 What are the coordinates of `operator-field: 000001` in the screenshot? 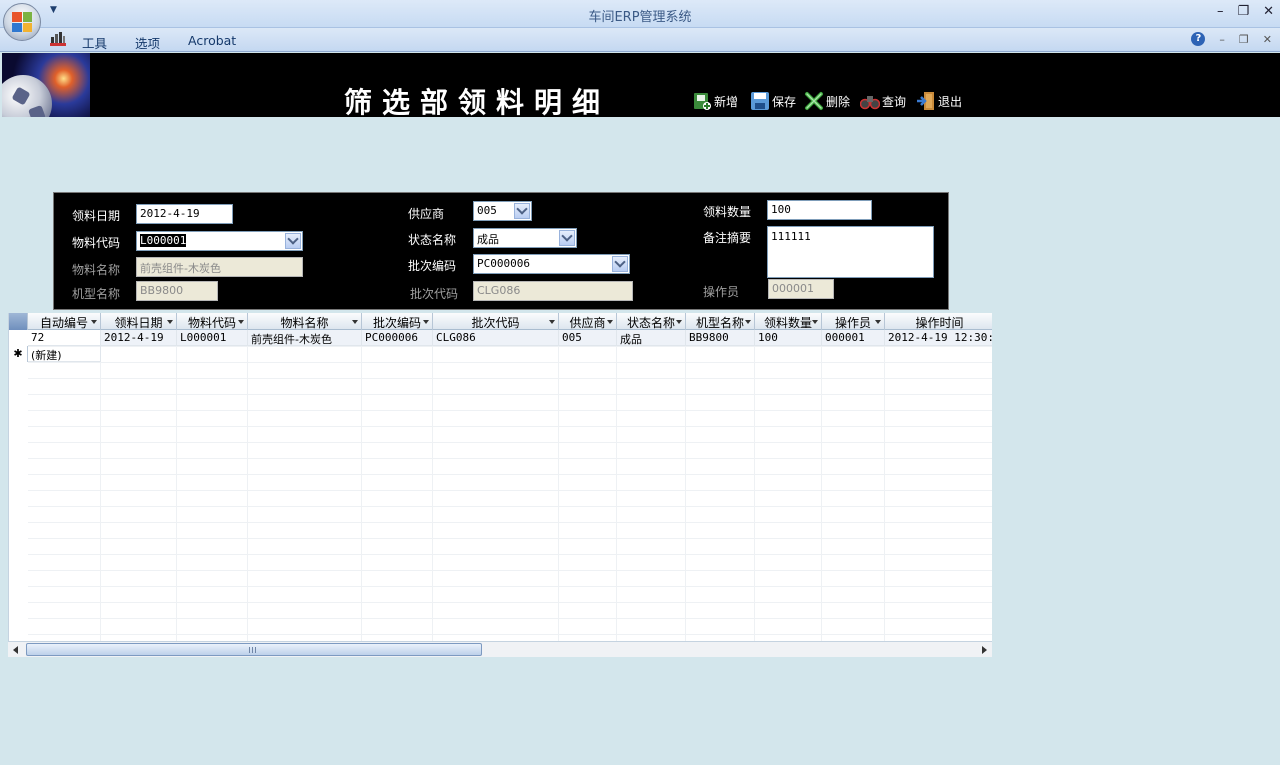 It's located at (801, 289).